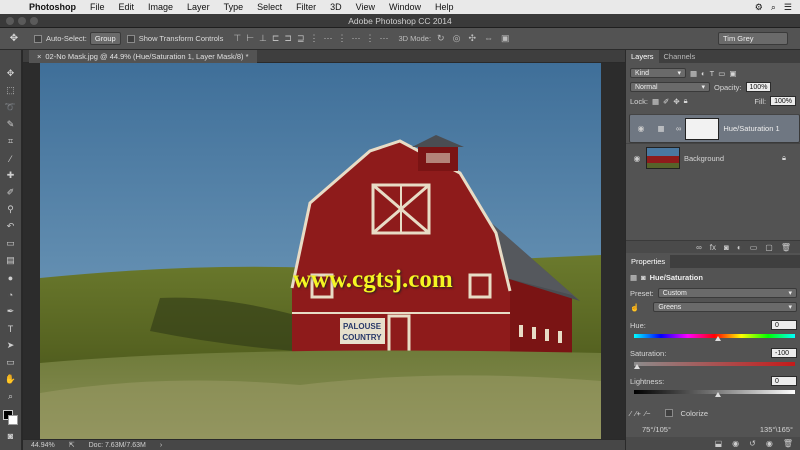 This screenshot has width=800, height=450. I want to click on eyedropper-tool-icon: ⁄, so click(11, 158).